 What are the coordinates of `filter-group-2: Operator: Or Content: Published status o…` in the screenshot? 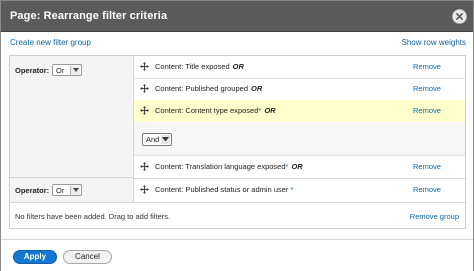 It's located at (237, 190).